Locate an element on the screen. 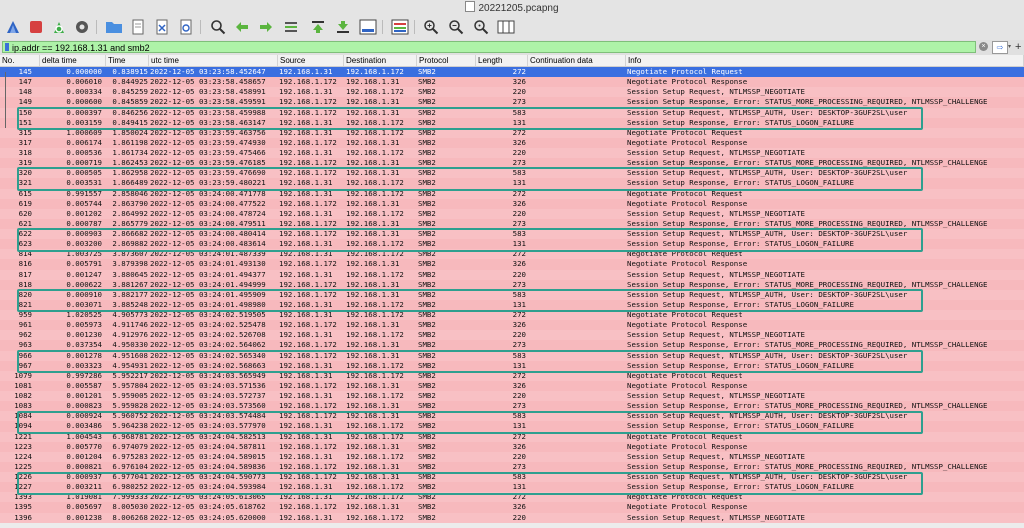  cell-destination: 192.168.1.31 is located at coordinates (373, 466).